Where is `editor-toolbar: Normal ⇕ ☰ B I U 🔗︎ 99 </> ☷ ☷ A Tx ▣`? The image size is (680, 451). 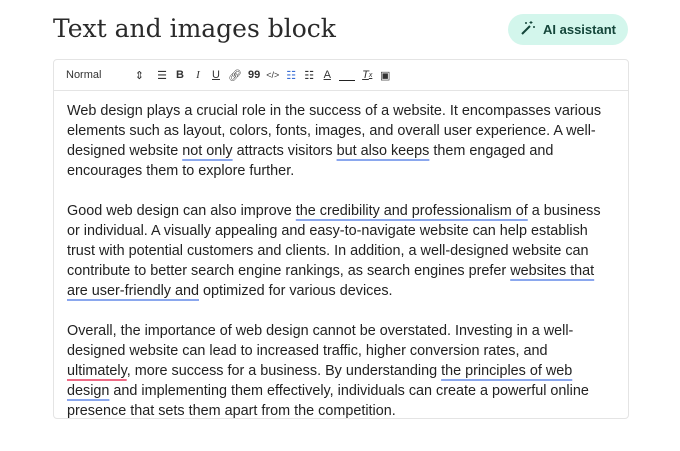 editor-toolbar: Normal ⇕ ☰ B I U 🔗︎ 99 </> ☷ ☷ A Tx ▣ is located at coordinates (341, 75).